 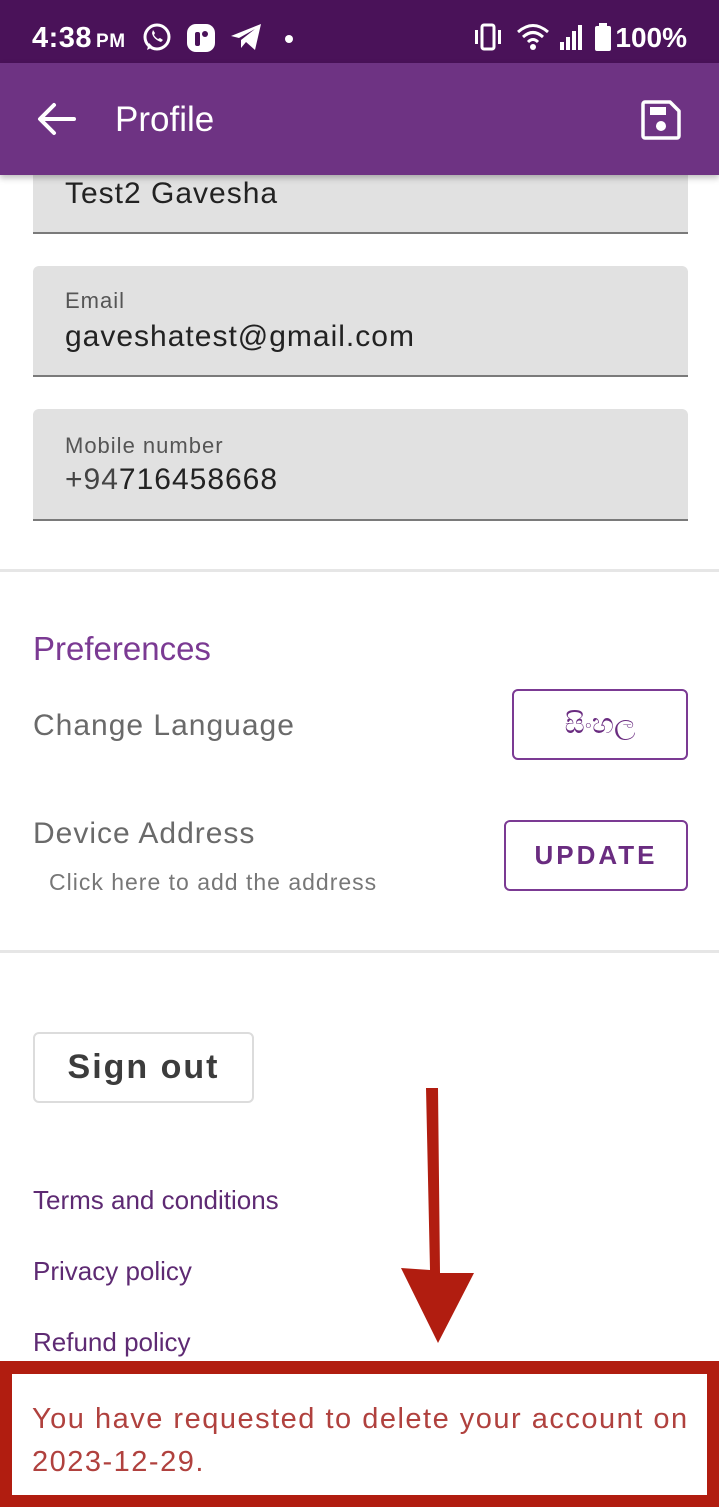 I want to click on wifi-icon, so click(x=533, y=37).